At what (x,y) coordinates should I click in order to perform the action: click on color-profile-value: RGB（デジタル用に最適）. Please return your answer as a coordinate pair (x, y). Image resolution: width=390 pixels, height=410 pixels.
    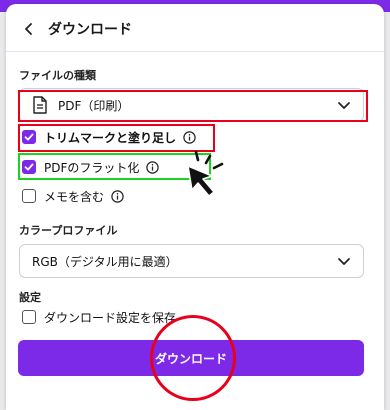
    Looking at the image, I should click on (105, 261).